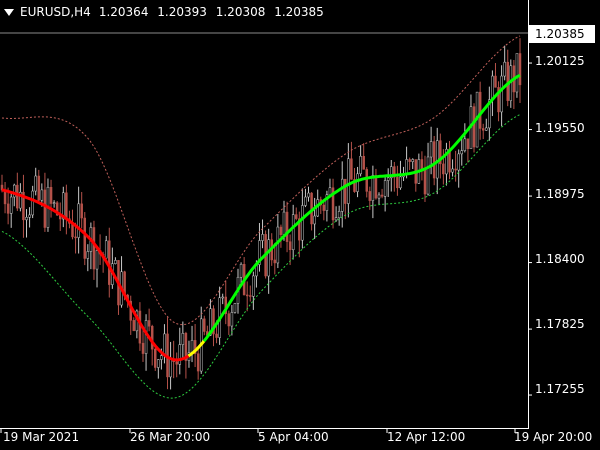 This screenshot has height=450, width=600. I want to click on symbol-timeframe: EURUSD,H4, so click(55, 12).